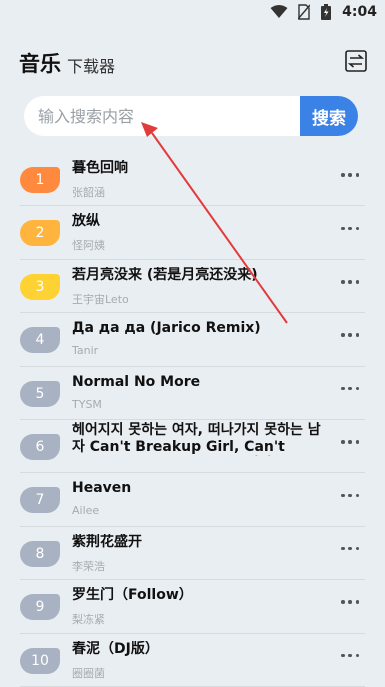  What do you see at coordinates (279, 11) in the screenshot?
I see `wifi-icon` at bounding box center [279, 11].